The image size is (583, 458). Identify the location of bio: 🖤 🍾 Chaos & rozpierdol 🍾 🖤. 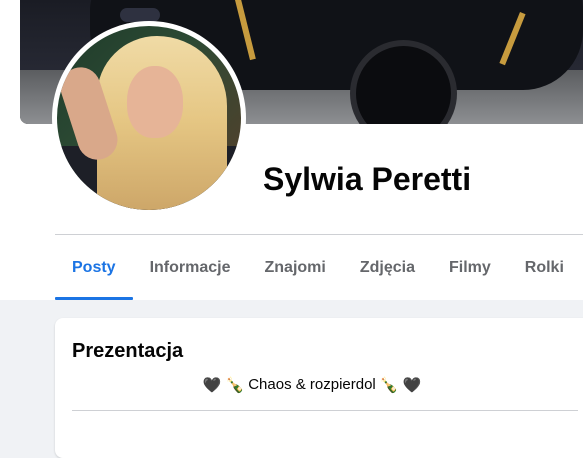
(312, 385).